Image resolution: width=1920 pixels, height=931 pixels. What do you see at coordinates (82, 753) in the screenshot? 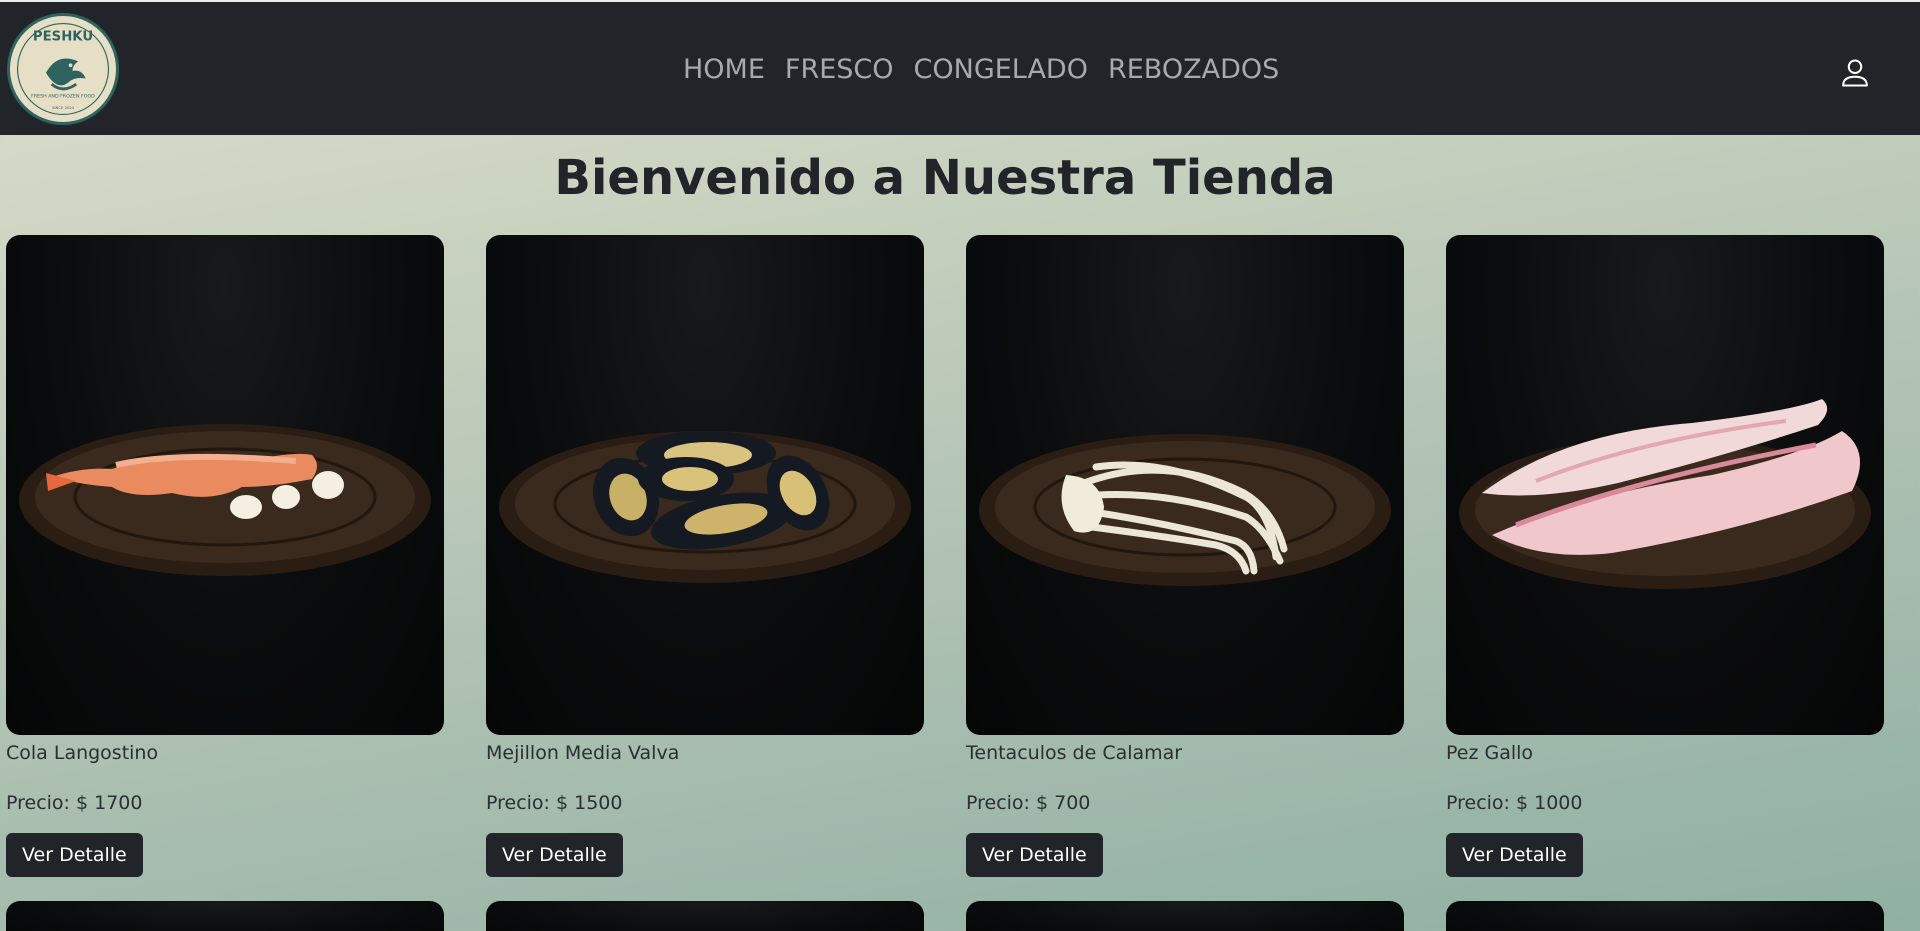
I see `product-name: Cola Langostino` at bounding box center [82, 753].